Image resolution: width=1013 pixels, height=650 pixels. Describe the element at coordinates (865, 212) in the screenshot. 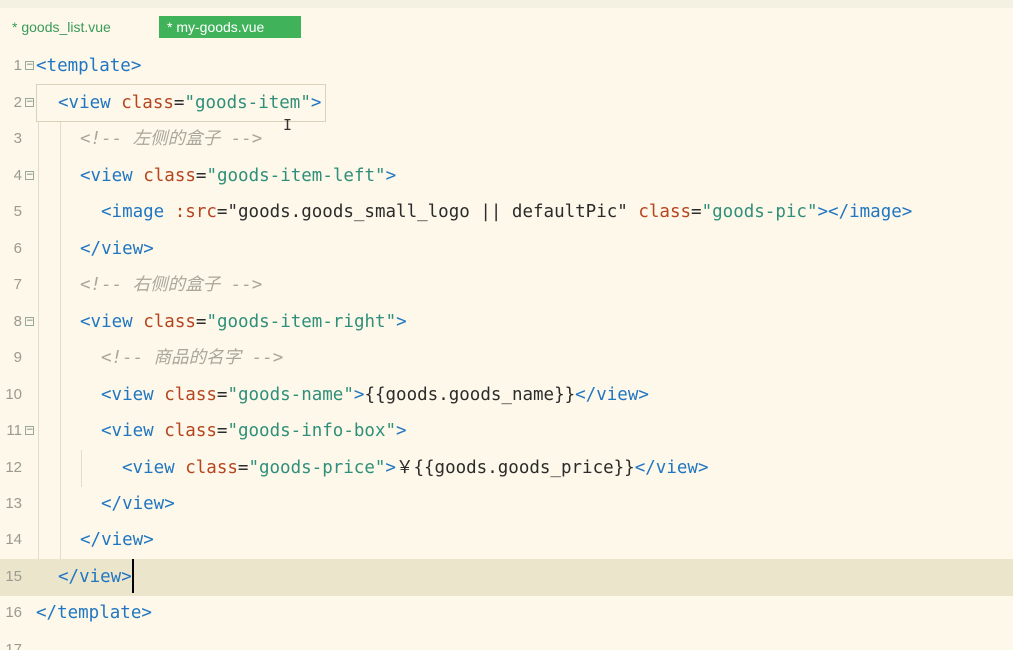

I see `code-token: ></image>` at that location.